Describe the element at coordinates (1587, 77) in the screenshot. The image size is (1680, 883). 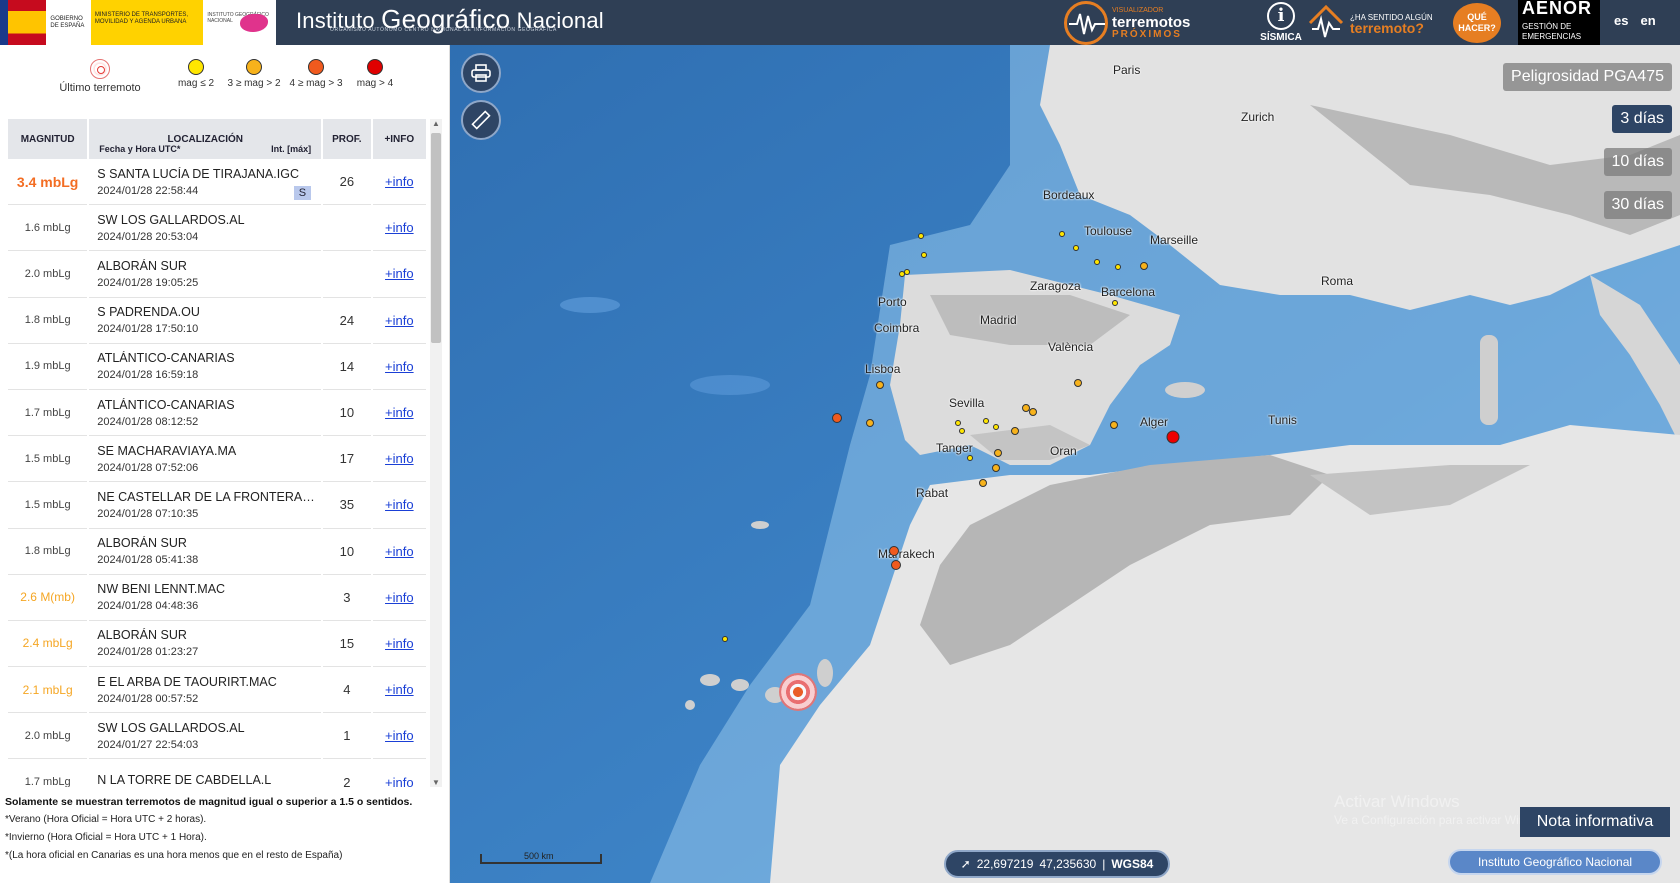
I see `peligrosidad-toggle: Peligrosidad PGA475` at that location.